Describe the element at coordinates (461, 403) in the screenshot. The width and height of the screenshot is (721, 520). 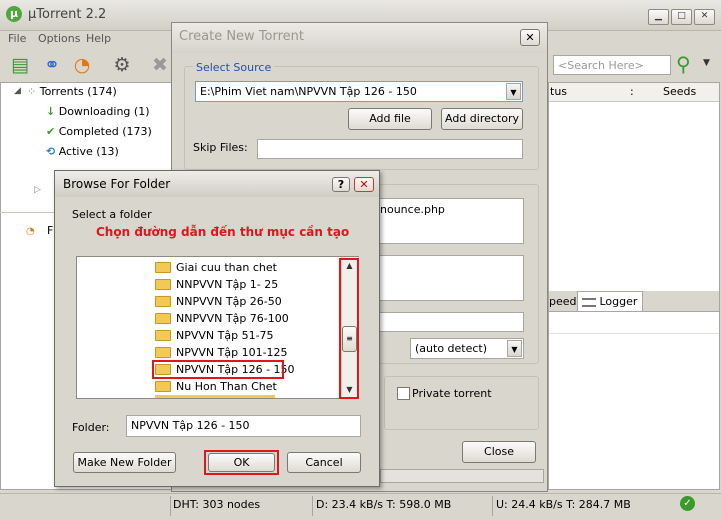
I see `other-options-group` at that location.